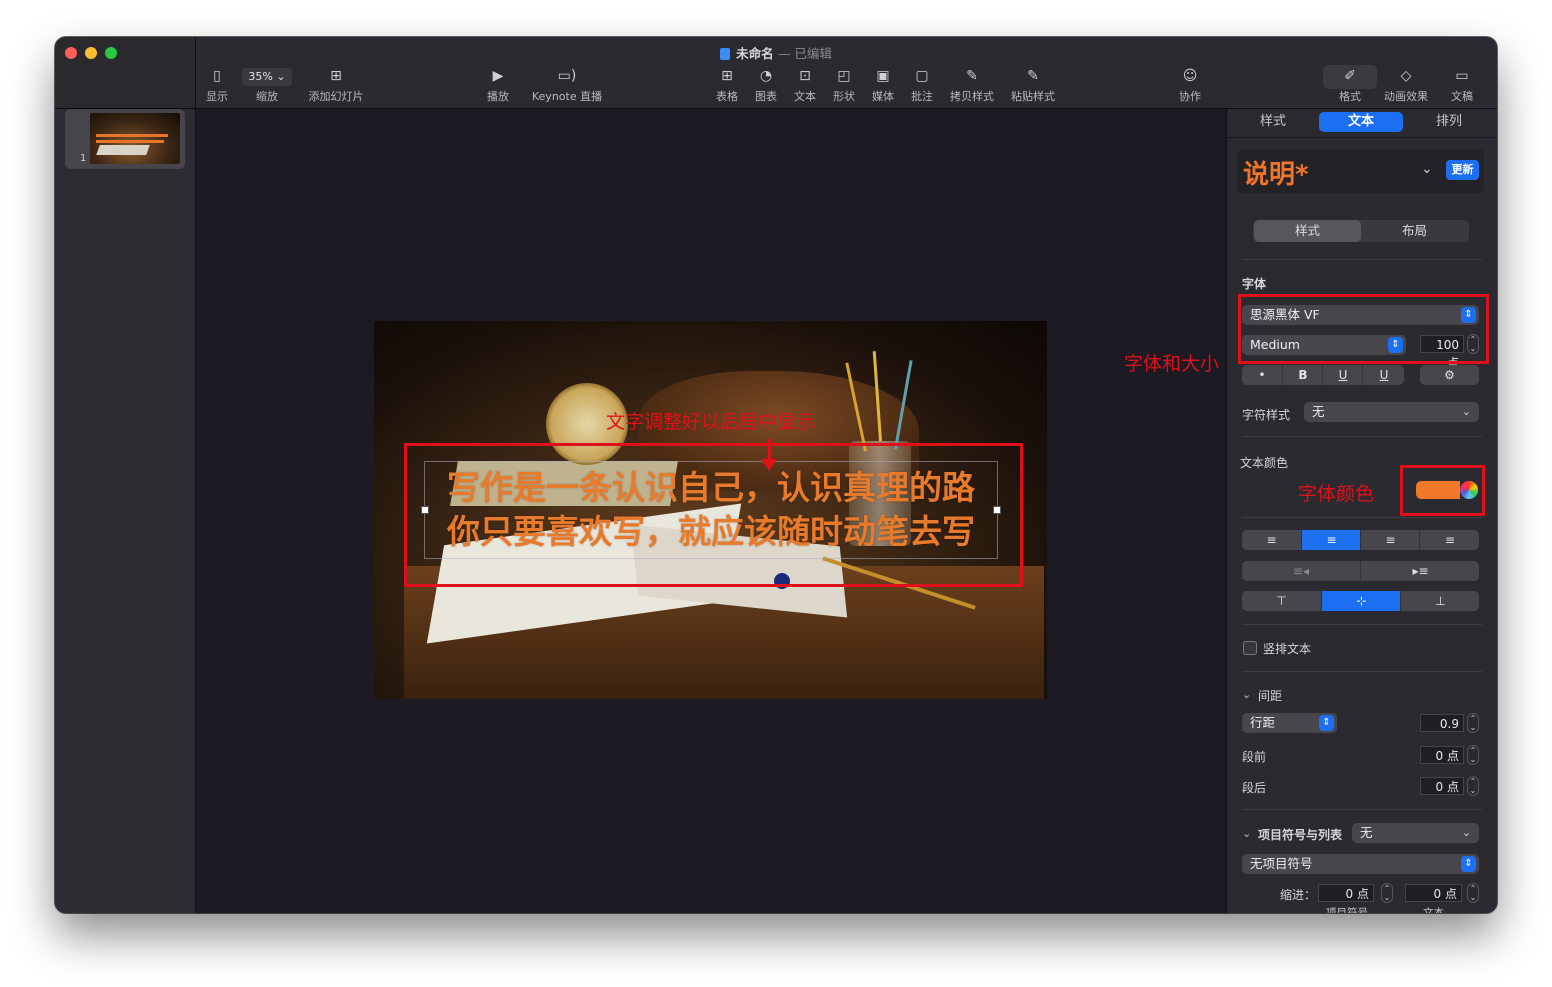 This screenshot has height=987, width=1552. Describe the element at coordinates (1390, 540) in the screenshot. I see `align-right-icon: ≡` at that location.